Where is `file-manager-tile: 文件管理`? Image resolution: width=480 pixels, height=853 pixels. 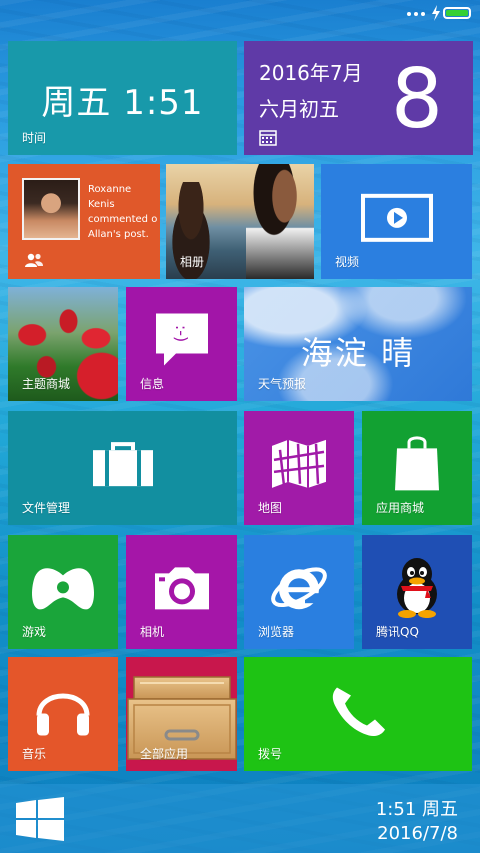 file-manager-tile: 文件管理 is located at coordinates (122, 468).